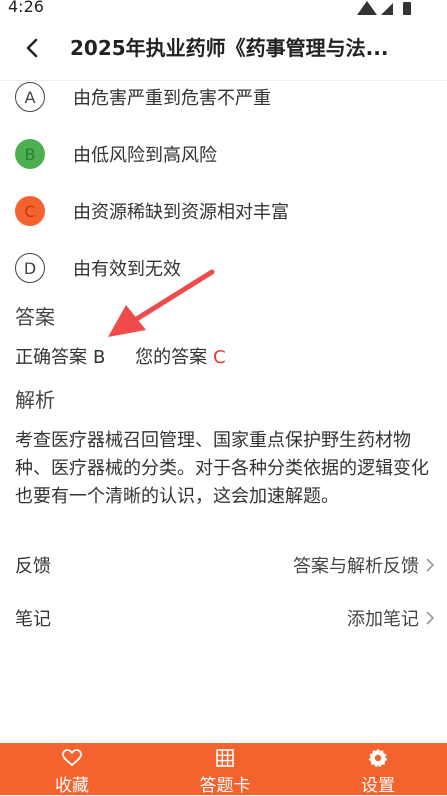 This screenshot has height=796, width=447. What do you see at coordinates (33, 619) in the screenshot?
I see `notes-label: 笔记` at bounding box center [33, 619].